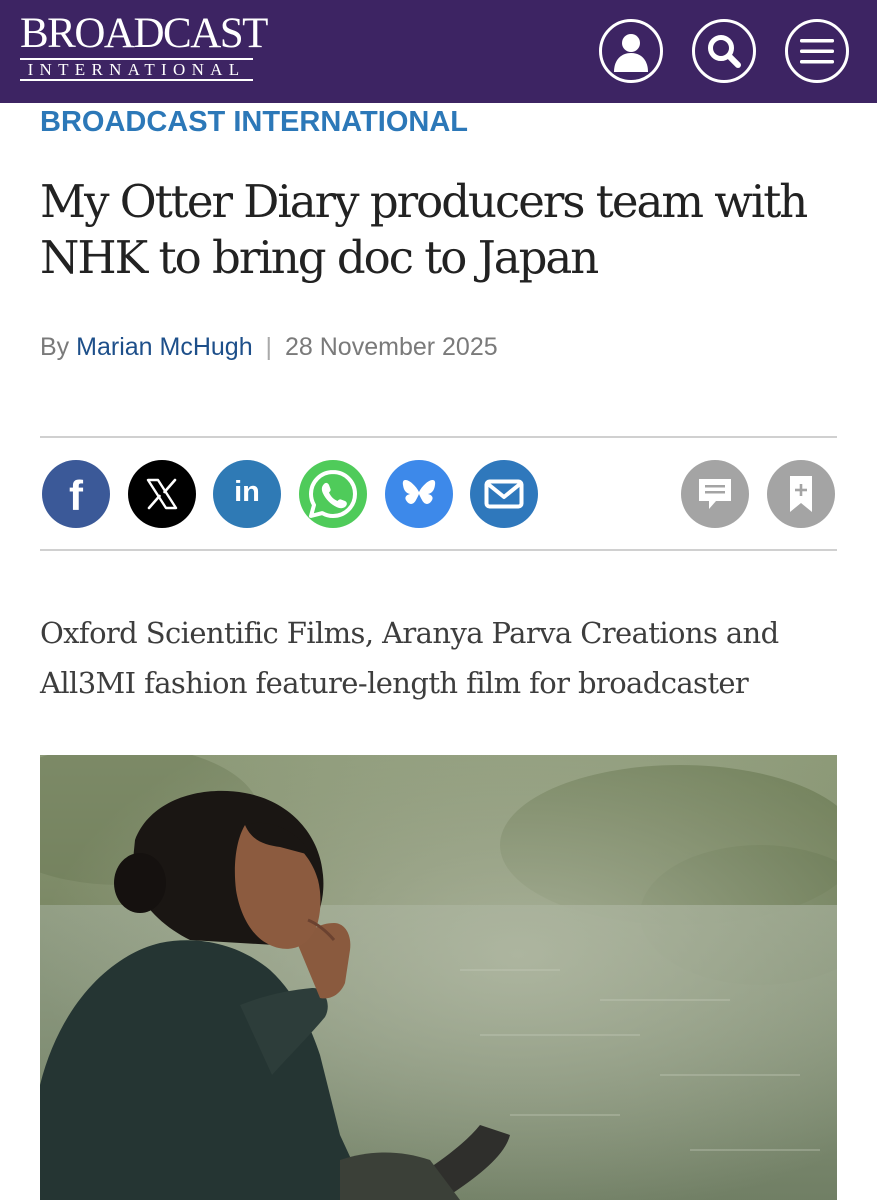 The width and height of the screenshot is (877, 1200). I want to click on x-icon, so click(162, 494).